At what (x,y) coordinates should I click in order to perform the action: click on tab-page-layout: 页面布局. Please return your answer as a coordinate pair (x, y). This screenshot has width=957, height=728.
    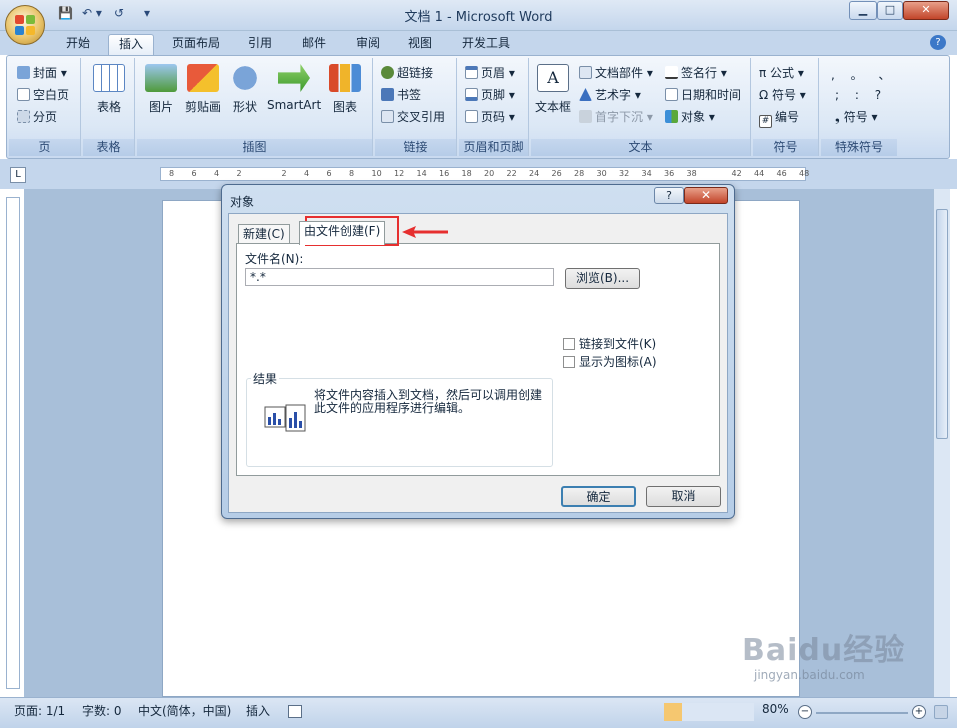
    Looking at the image, I should click on (196, 44).